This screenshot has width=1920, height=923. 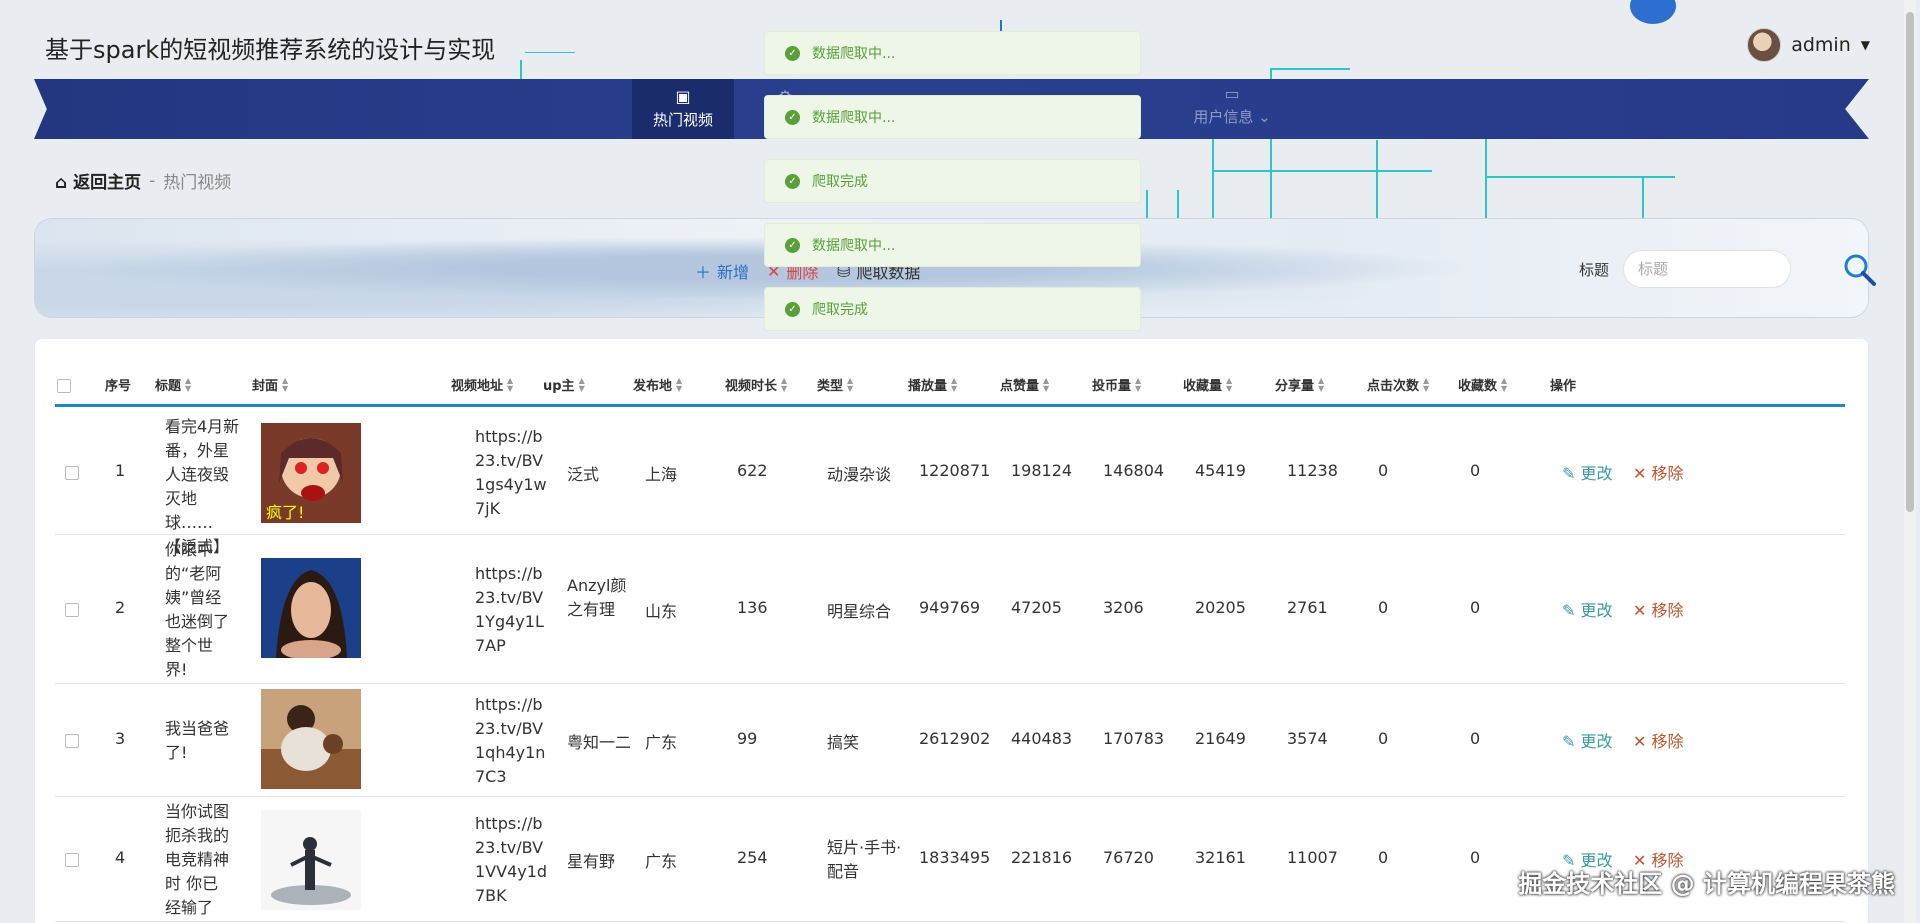 I want to click on column-header: 操作, so click(x=1563, y=386).